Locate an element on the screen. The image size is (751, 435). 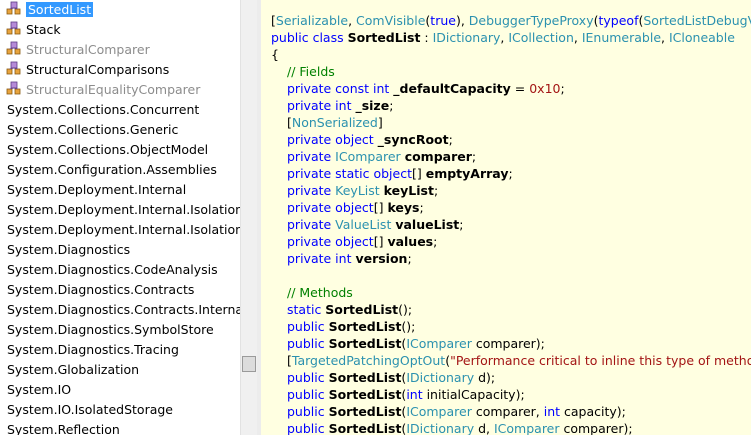
code-line: private IComparer comparer; is located at coordinates (381, 156).